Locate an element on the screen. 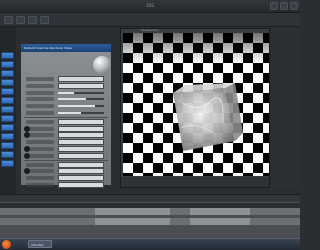 Image resolution: width=320 pixels, height=250 pixels. viewport-status-right is located at coordinates (138, 184).